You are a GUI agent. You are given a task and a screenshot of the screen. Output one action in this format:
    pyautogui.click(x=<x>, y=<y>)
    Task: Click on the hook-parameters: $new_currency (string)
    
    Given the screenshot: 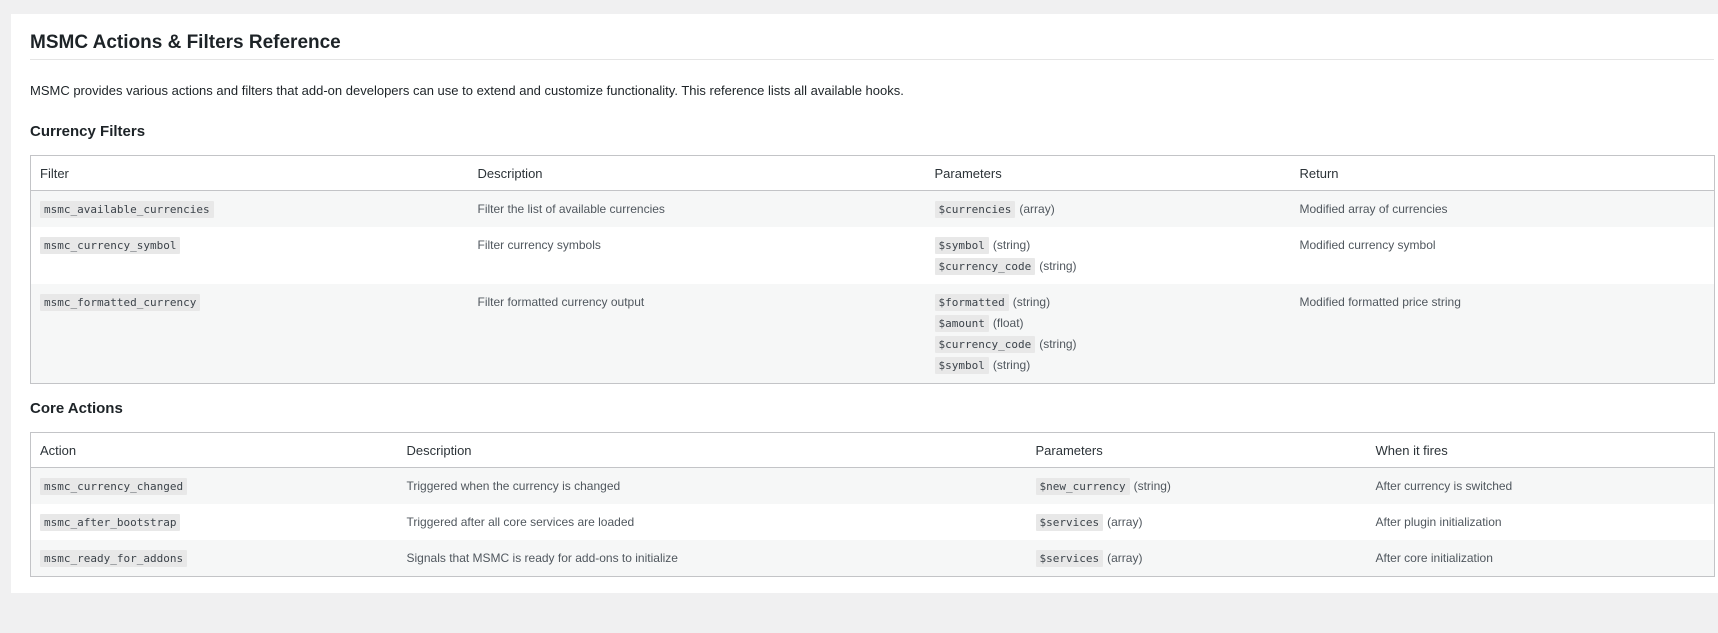 What is the action you would take?
    pyautogui.click(x=1196, y=485)
    